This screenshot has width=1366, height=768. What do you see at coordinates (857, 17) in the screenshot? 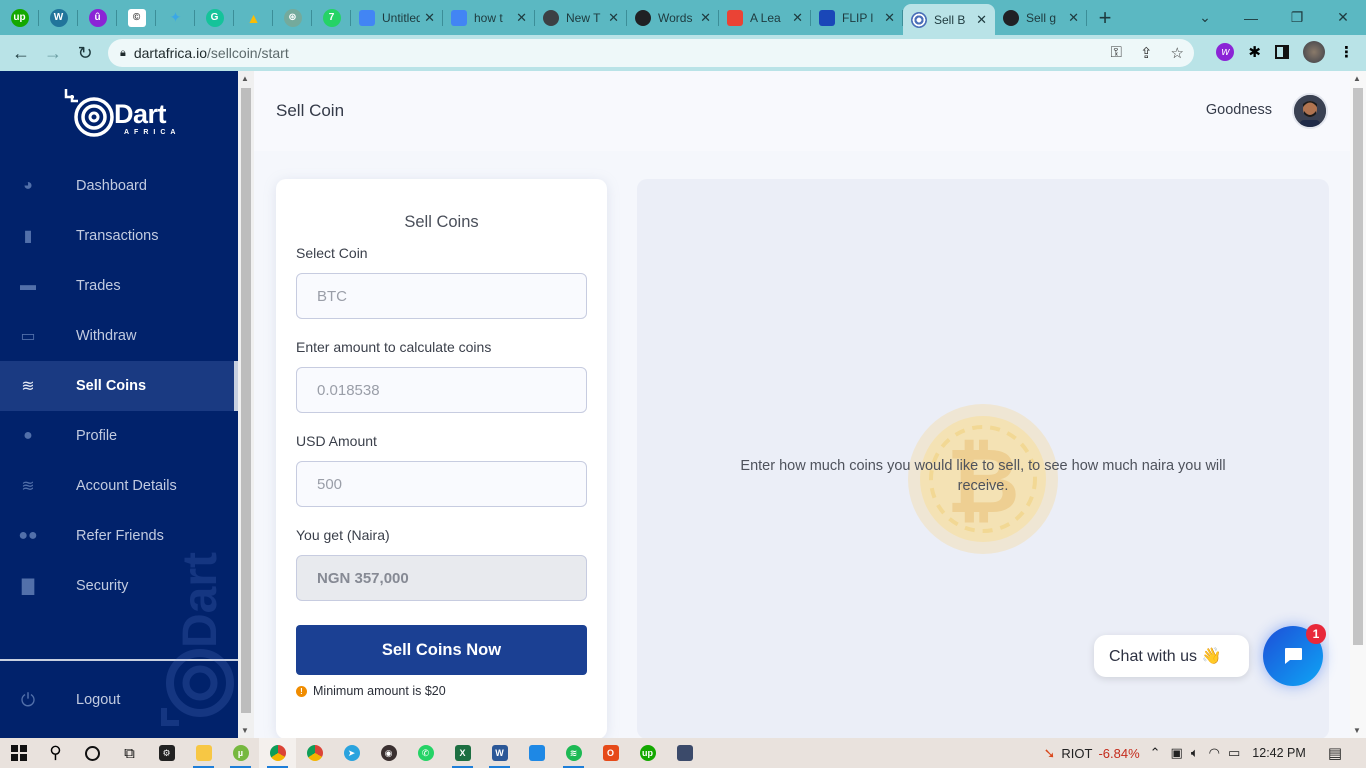
I see `browser-tab: FLIP l ✕` at bounding box center [857, 17].